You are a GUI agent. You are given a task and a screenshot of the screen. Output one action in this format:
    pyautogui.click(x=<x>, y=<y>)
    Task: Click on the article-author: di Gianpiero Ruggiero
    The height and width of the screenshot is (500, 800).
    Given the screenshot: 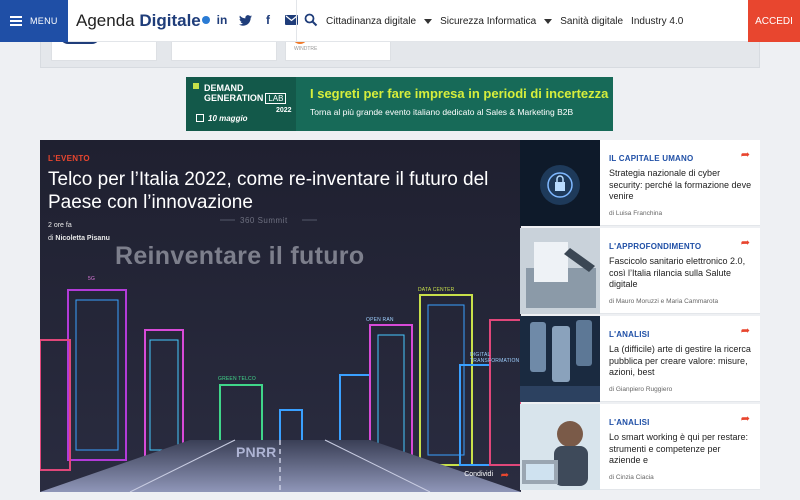 What is the action you would take?
    pyautogui.click(x=641, y=389)
    